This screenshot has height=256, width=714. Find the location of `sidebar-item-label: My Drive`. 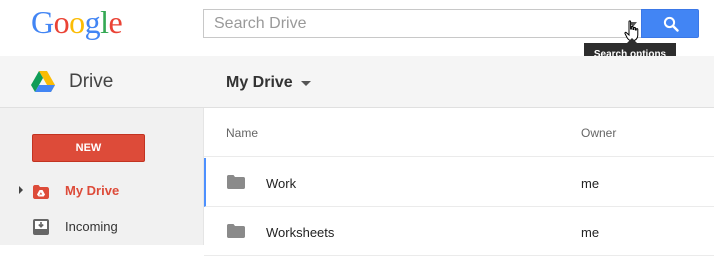

sidebar-item-label: My Drive is located at coordinates (92, 190).